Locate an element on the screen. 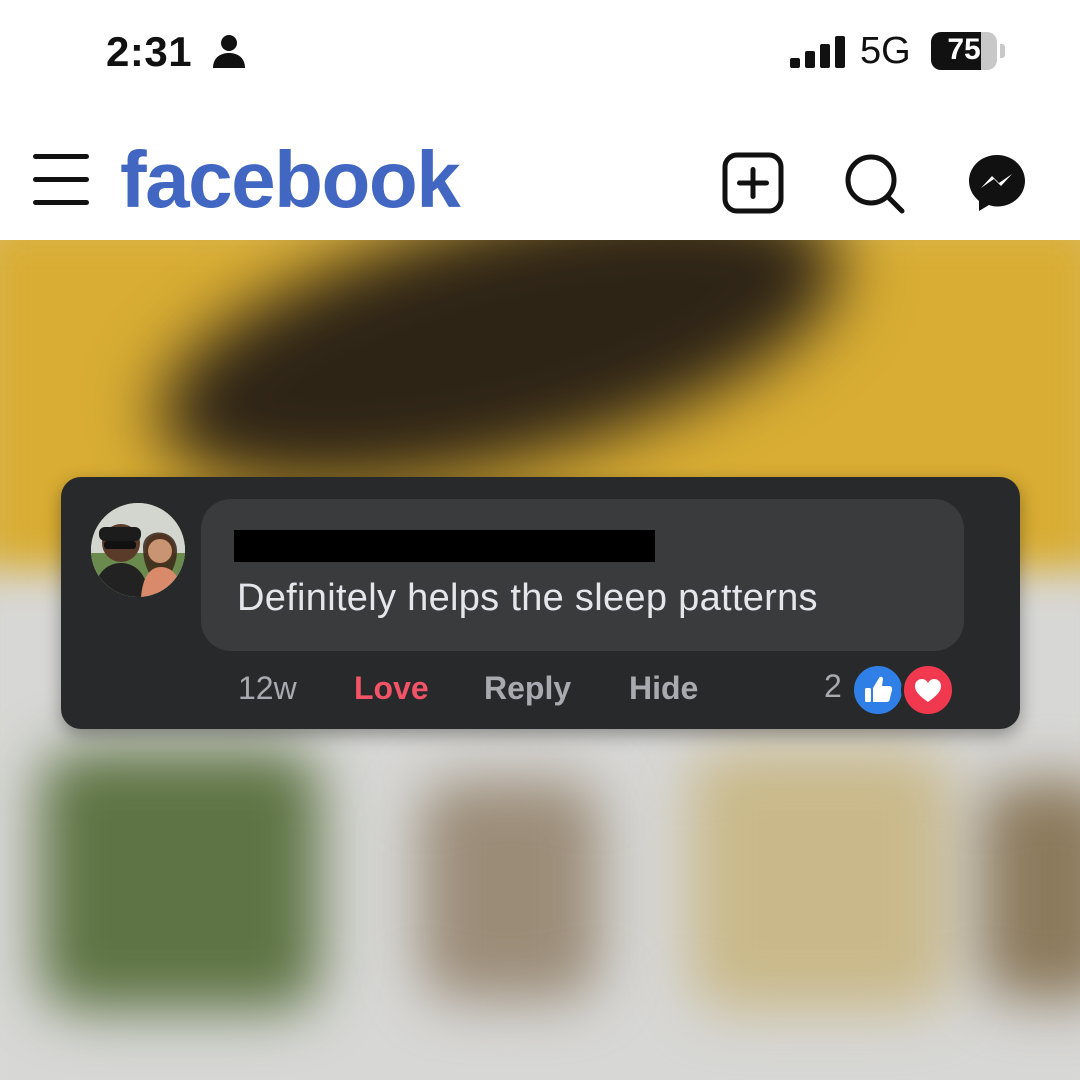 This screenshot has height=1080, width=1080. love-reaction-icon is located at coordinates (928, 690).